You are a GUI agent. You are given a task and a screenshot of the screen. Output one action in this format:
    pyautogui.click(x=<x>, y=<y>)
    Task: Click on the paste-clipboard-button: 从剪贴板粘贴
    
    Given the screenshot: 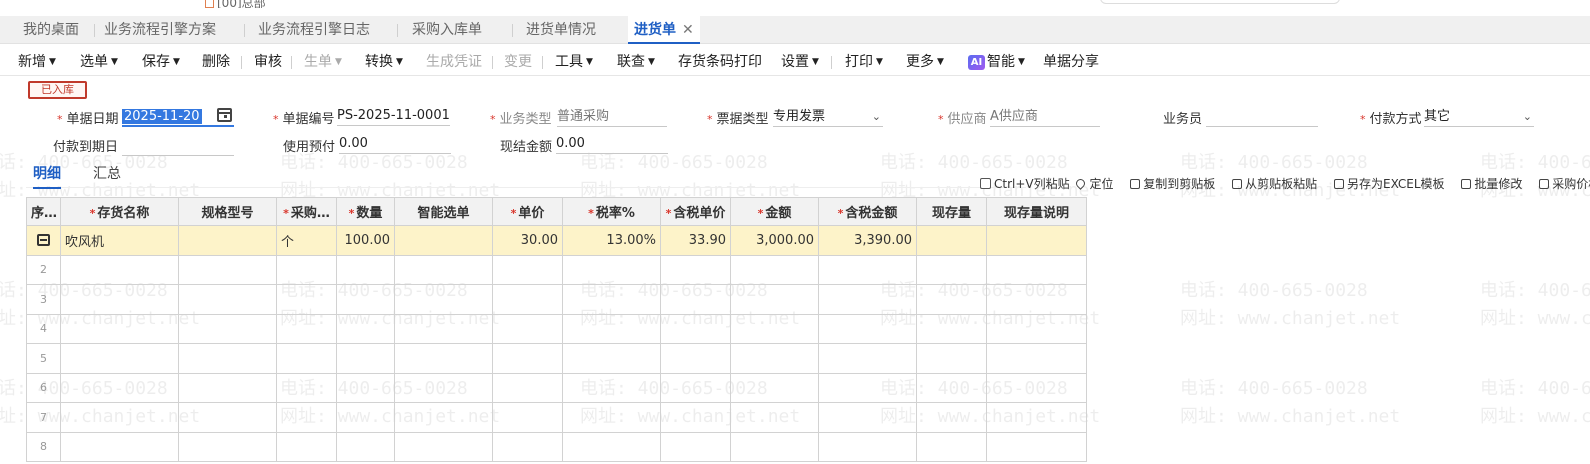 What is the action you would take?
    pyautogui.click(x=1274, y=183)
    